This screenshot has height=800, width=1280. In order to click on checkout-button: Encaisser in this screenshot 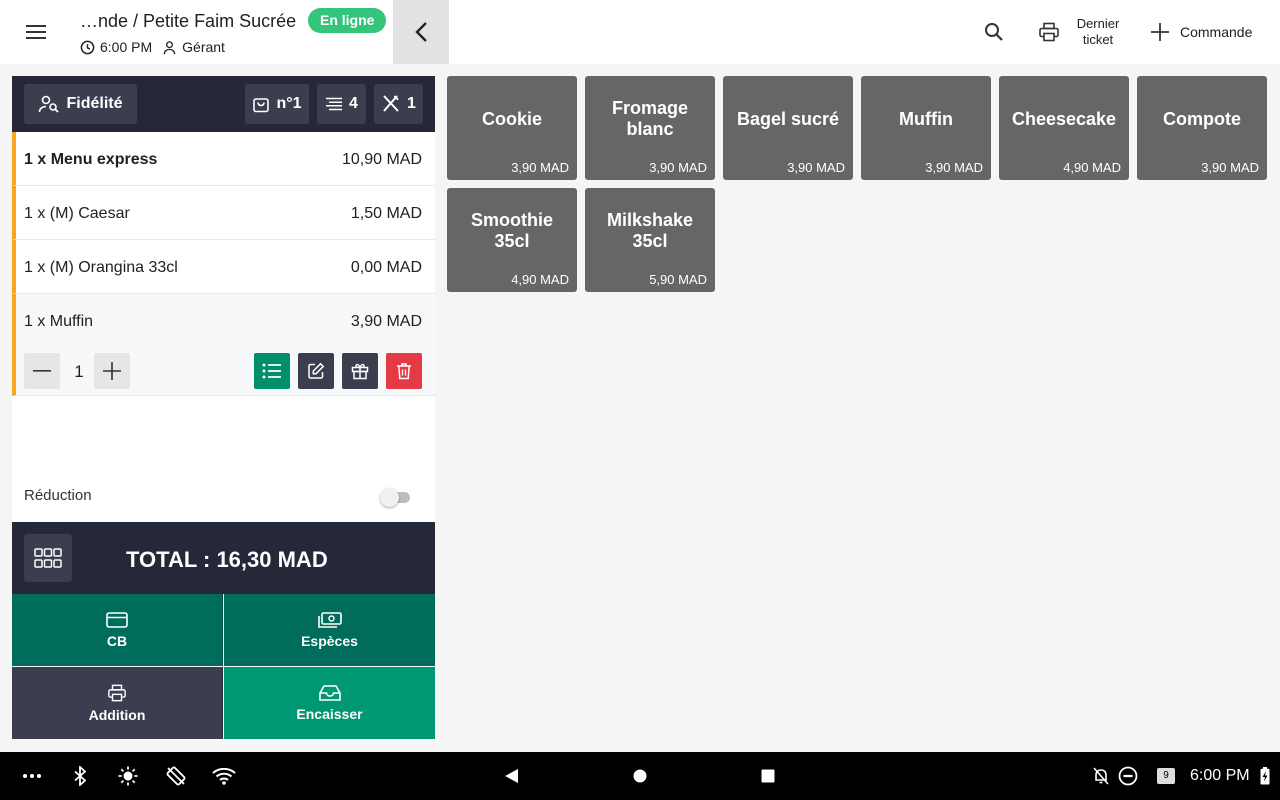, I will do `click(329, 703)`.